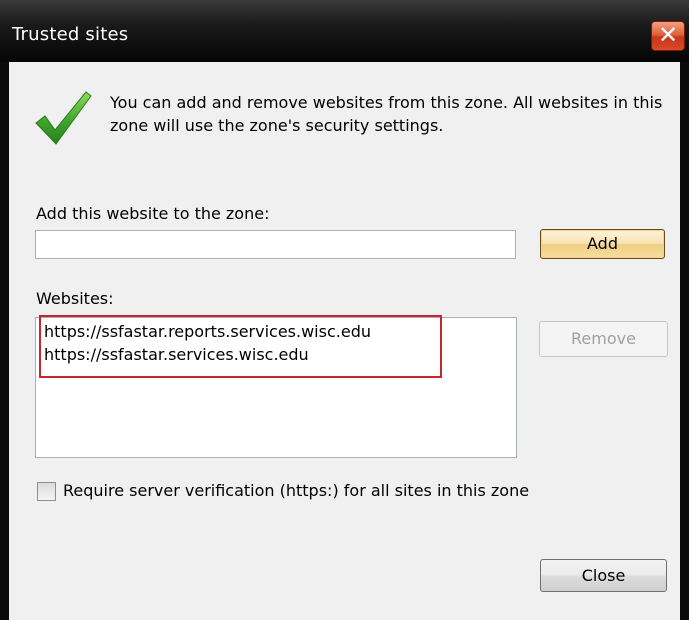 The height and width of the screenshot is (620, 689). I want to click on add-website-input, so click(275, 244).